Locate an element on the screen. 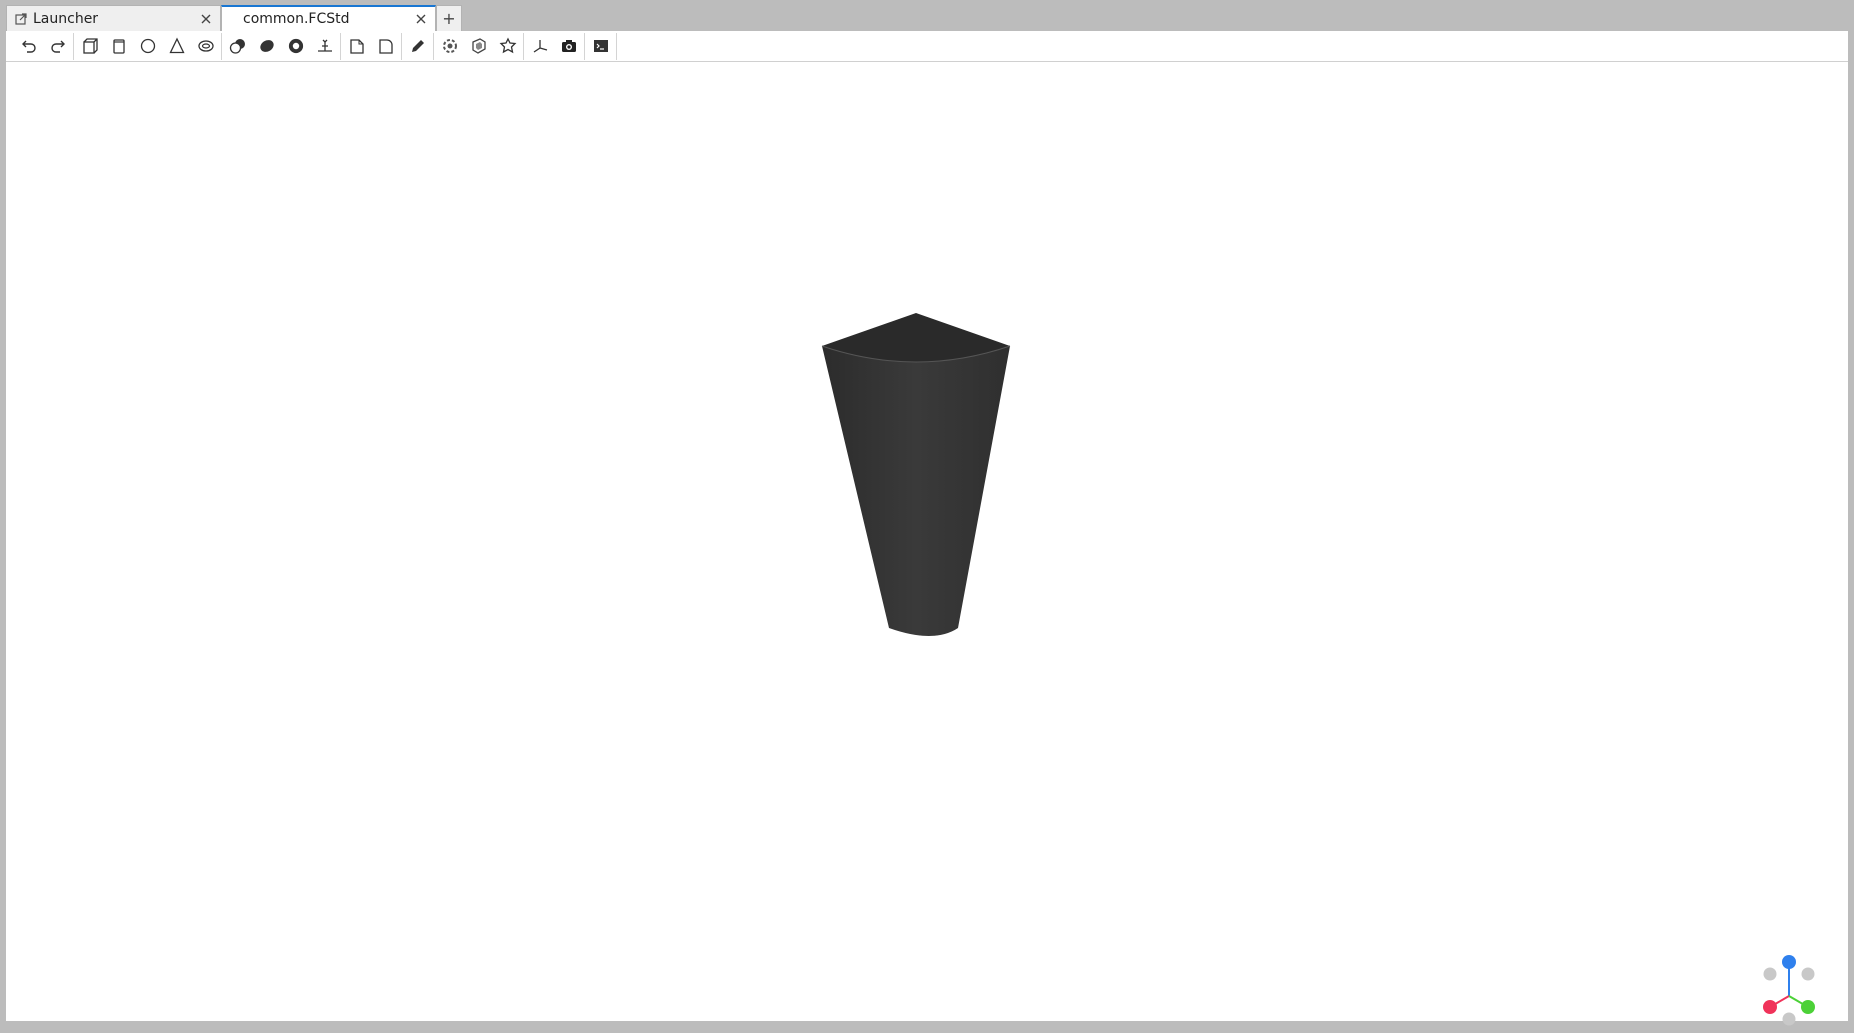  sphere-icon is located at coordinates (147, 46).